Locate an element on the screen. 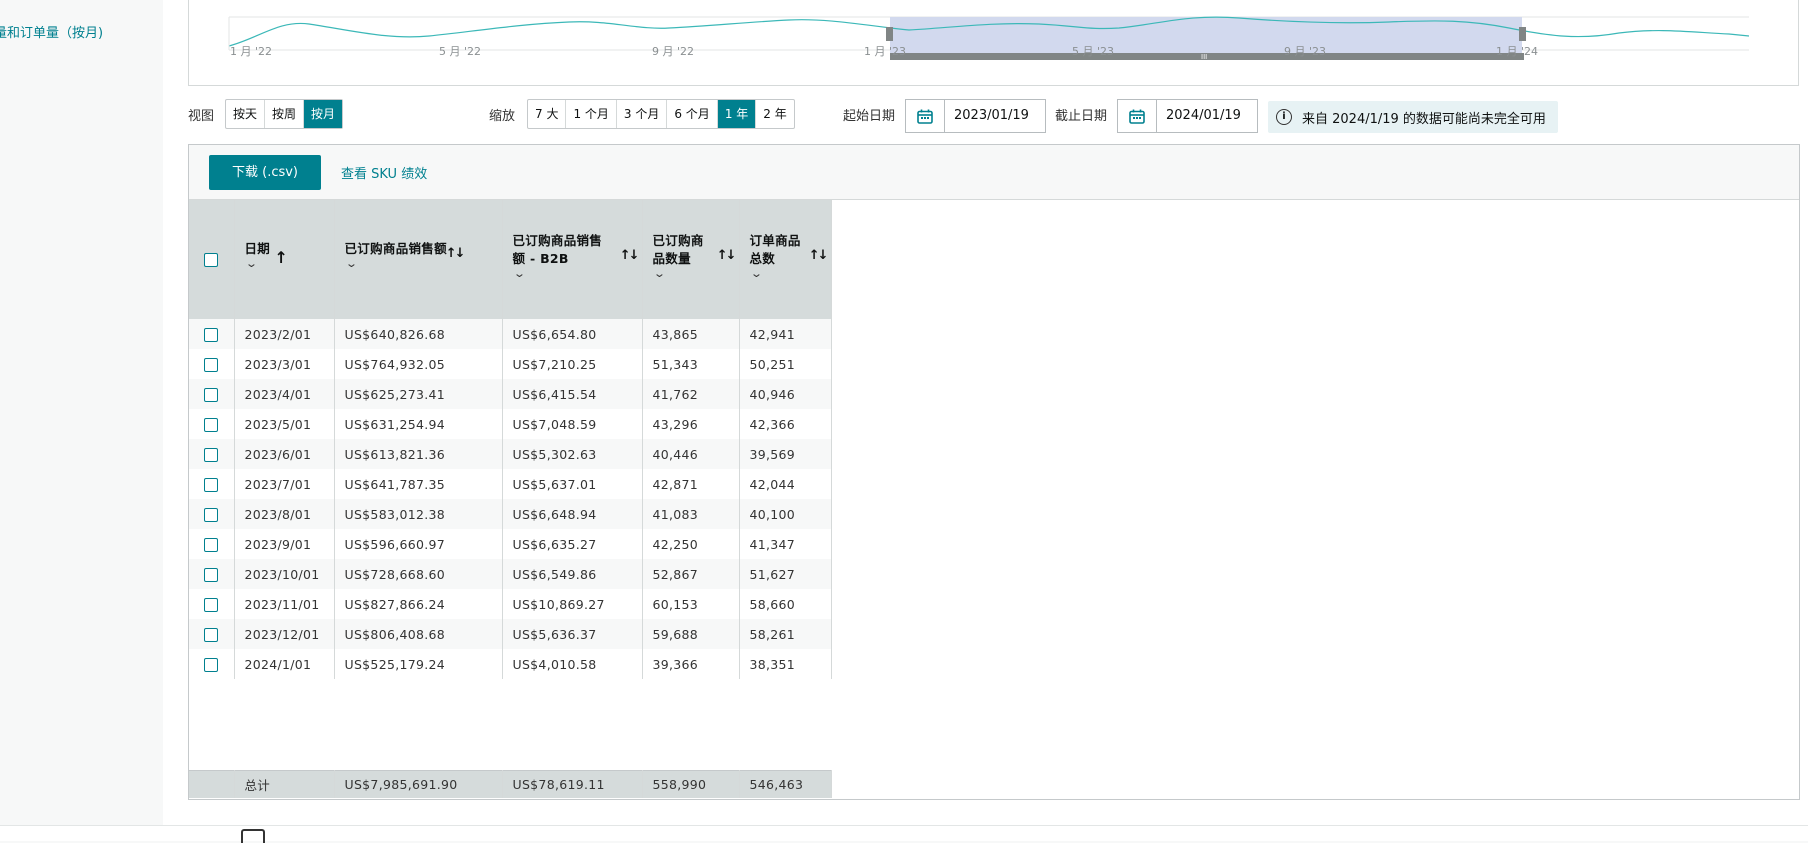  cell-units-ordered: 39,366 is located at coordinates (691, 664).